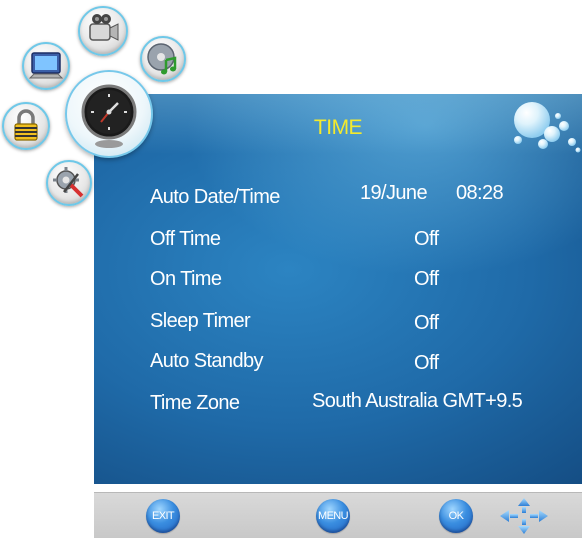 This screenshot has height=538, width=582. I want to click on menu-item-label: Auto Standby, so click(206, 361).